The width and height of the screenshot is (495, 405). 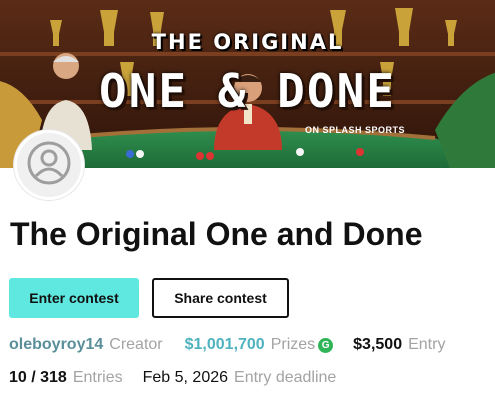 I want to click on entries-label: Entries, so click(x=97, y=377).